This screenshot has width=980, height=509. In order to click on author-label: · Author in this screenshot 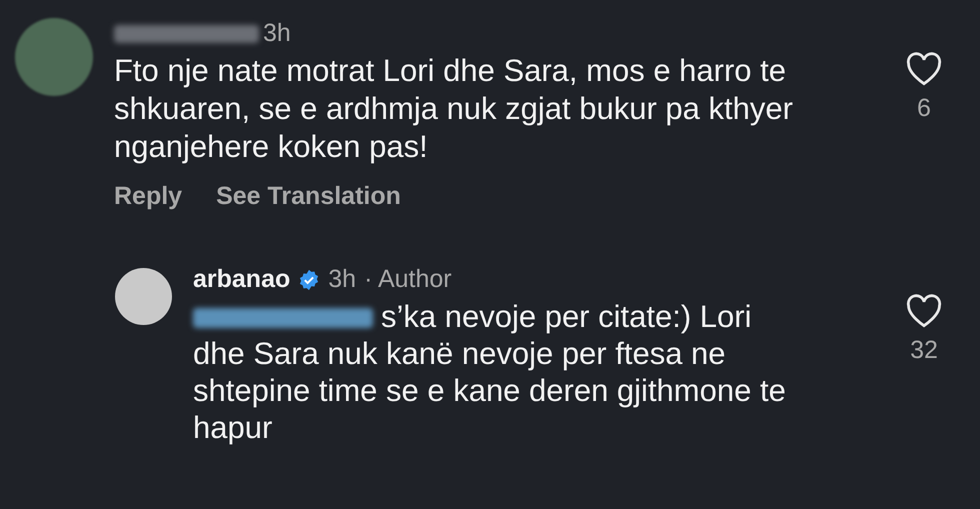, I will do `click(408, 279)`.